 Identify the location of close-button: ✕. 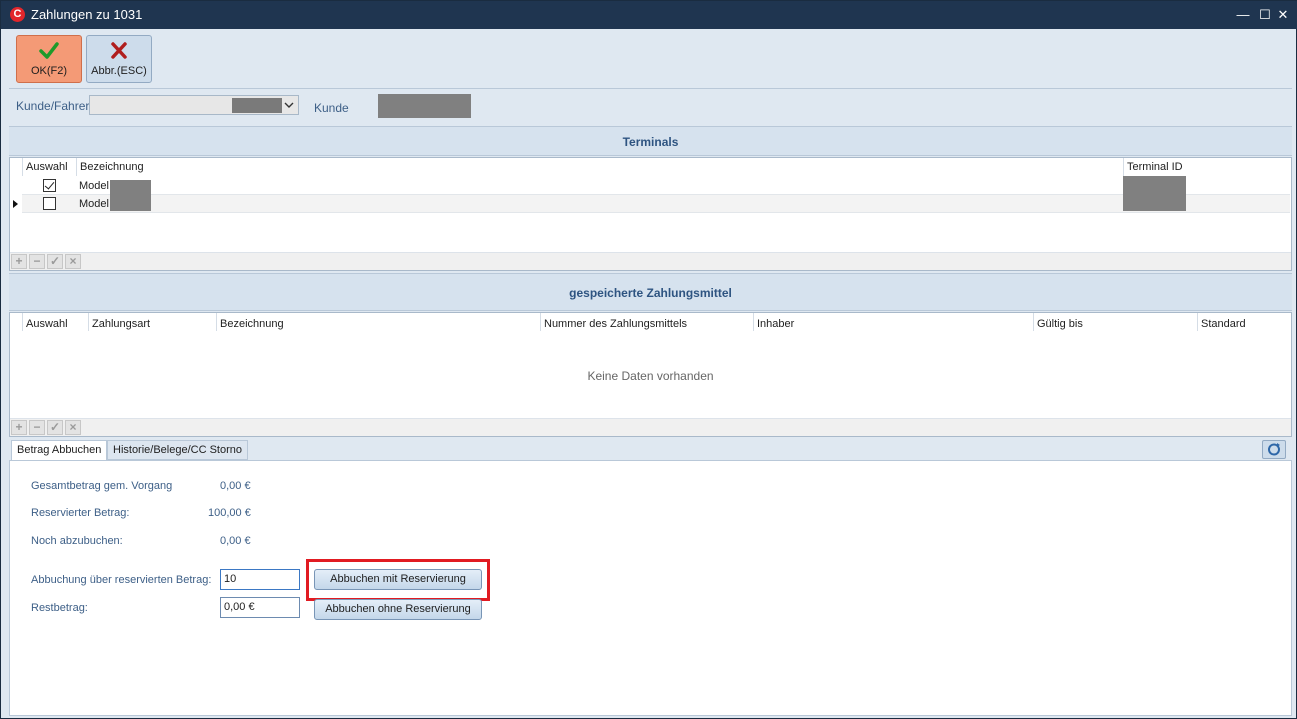
(1283, 15).